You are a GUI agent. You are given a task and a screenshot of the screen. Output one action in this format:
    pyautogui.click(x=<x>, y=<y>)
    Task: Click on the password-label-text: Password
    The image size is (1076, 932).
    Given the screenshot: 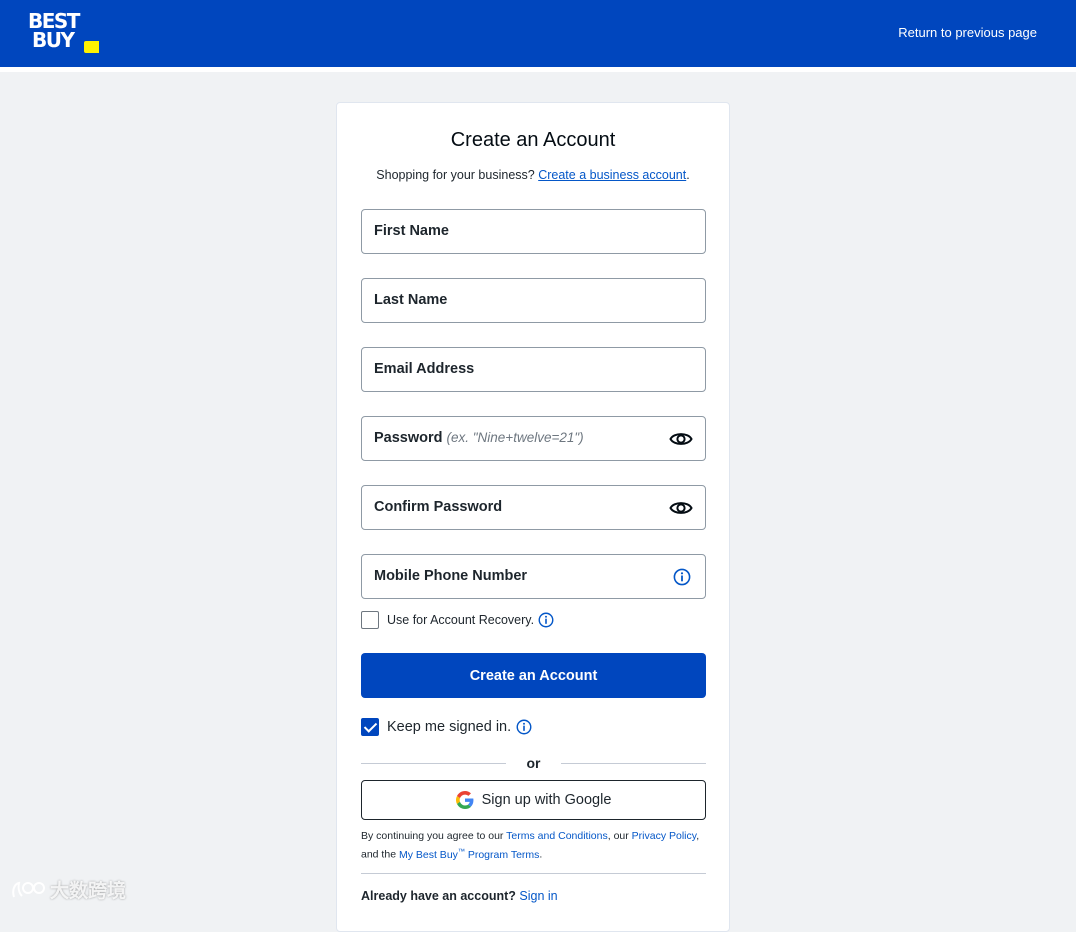 What is the action you would take?
    pyautogui.click(x=408, y=438)
    